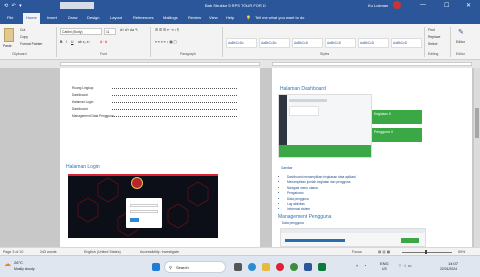 Image resolution: width=480 pixels, height=277 pixels. What do you see at coordinates (307, 43) in the screenshot?
I see `style-heading1: AaBbCcD` at bounding box center [307, 43].